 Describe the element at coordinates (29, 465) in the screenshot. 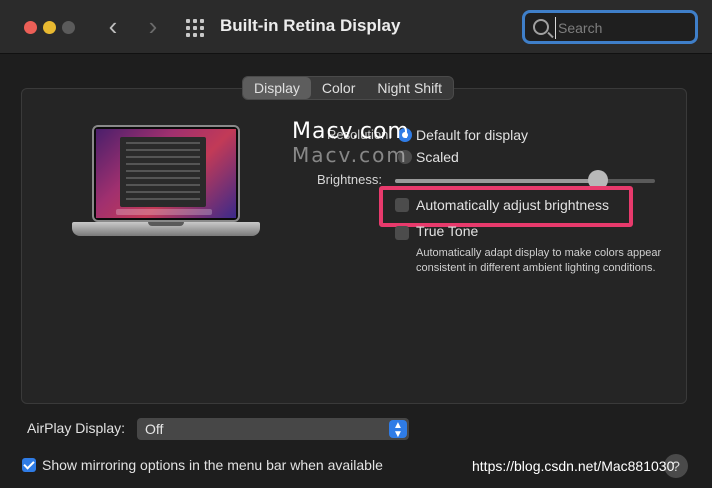

I see `show-mirroring-checkbox` at that location.